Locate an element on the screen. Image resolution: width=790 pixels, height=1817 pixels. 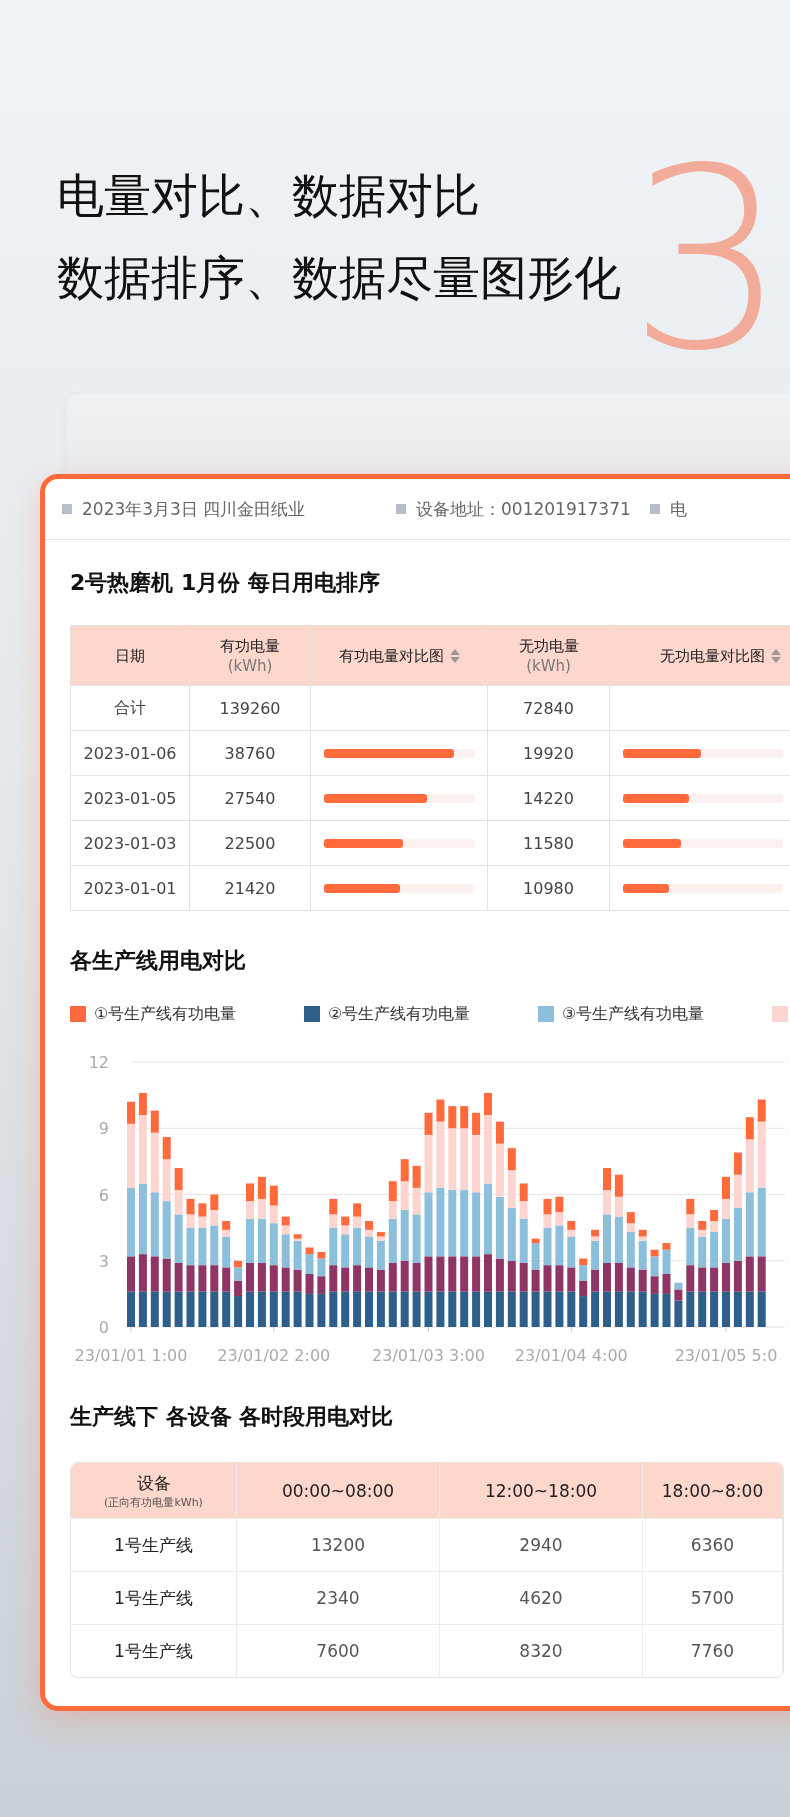
table-header-cell: 有功电量对比图 is located at coordinates (399, 656).